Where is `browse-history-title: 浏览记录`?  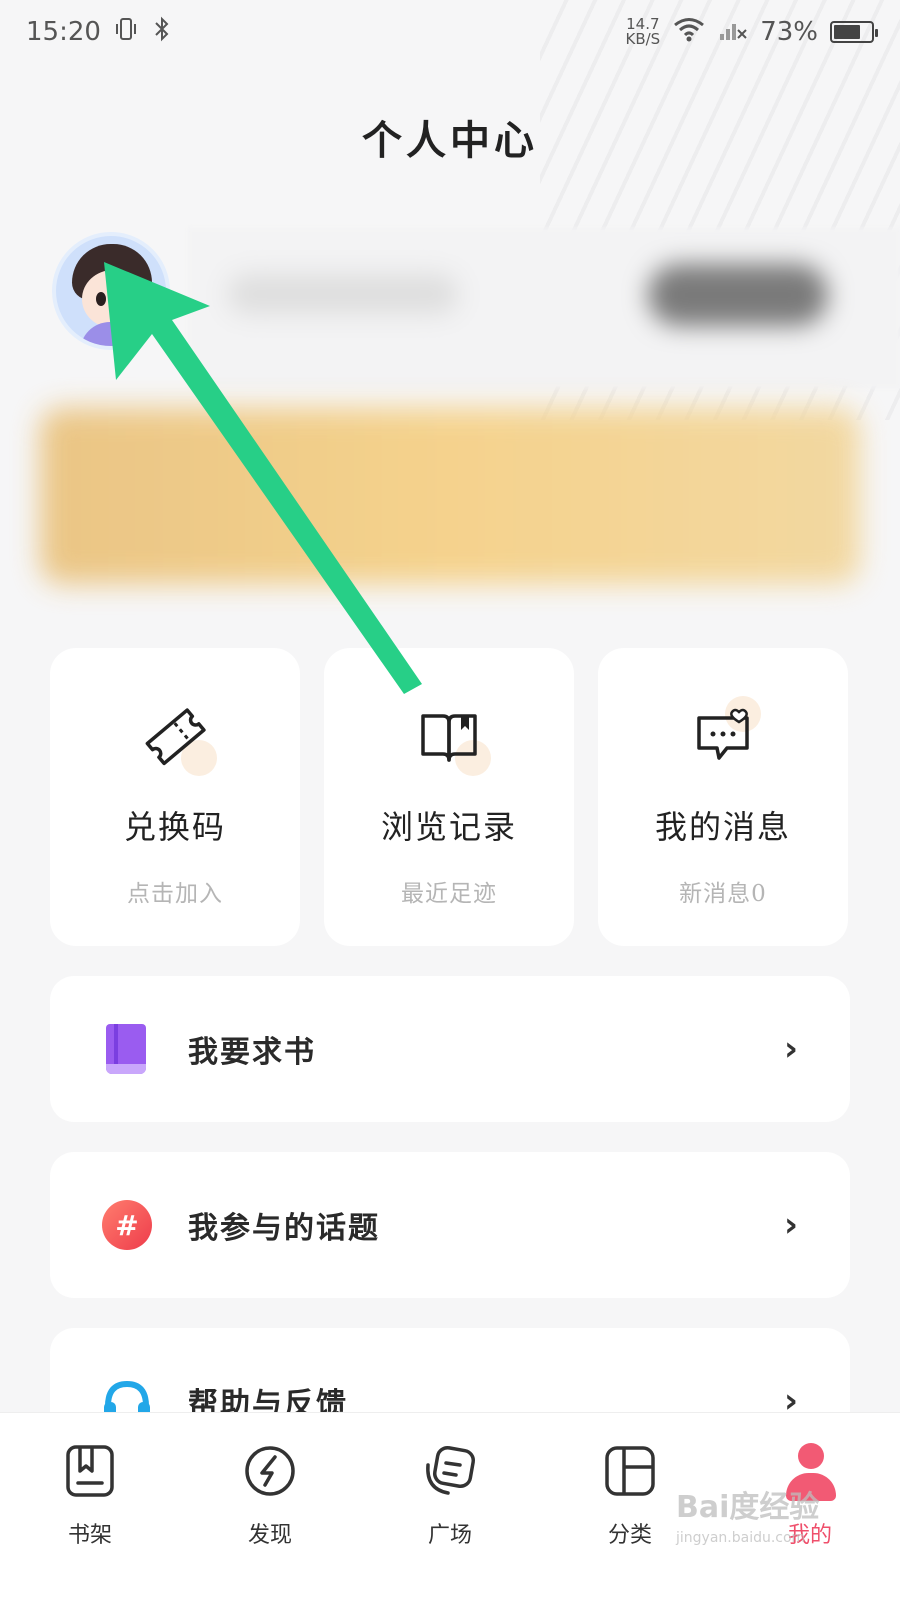
browse-history-title: 浏览记录 is located at coordinates (448, 827).